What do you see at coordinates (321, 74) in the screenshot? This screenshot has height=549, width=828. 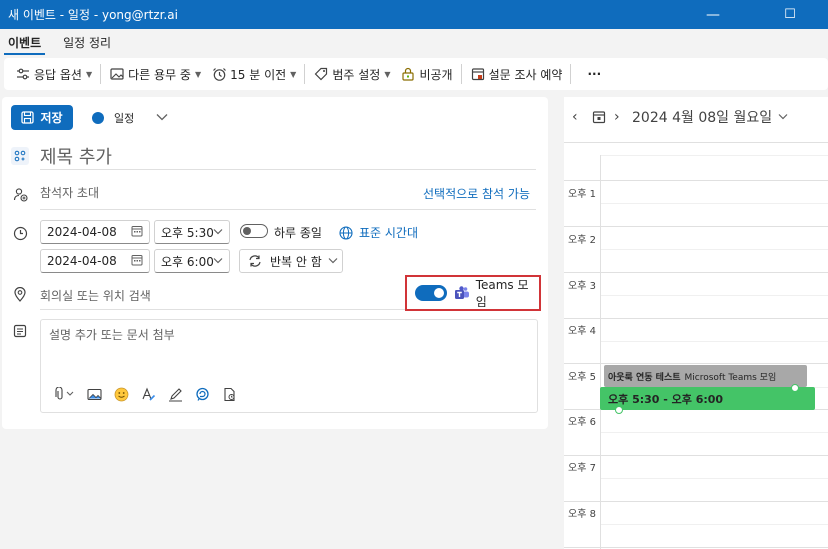 I see `tag-icon` at bounding box center [321, 74].